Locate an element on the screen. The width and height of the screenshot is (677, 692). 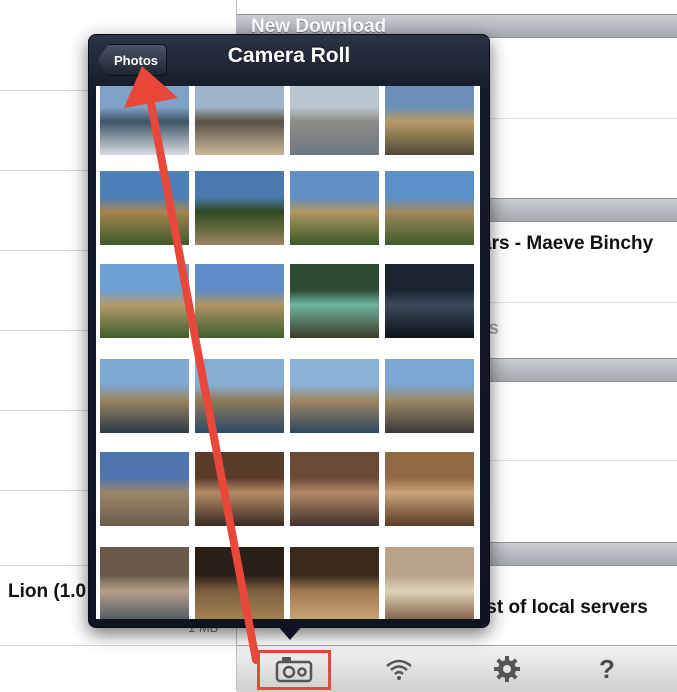
file-list-item-label: Lion (1.0 is located at coordinates (47, 592).